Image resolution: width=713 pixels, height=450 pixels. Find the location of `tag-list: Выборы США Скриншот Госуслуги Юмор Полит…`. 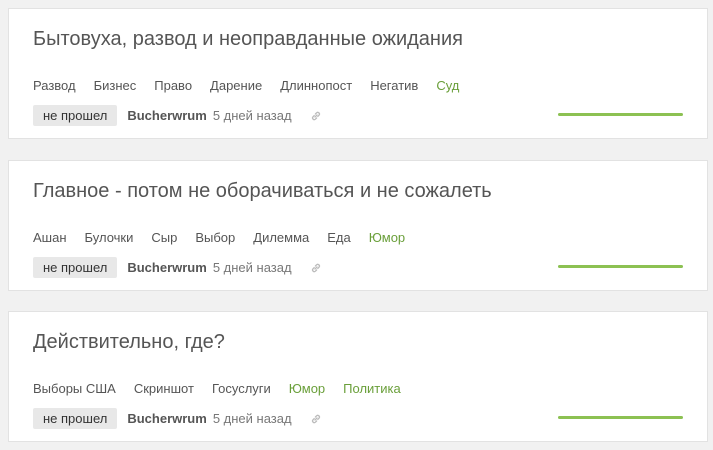

tag-list: Выборы США Скриншот Госуслуги Юмор Полит… is located at coordinates (226, 389).